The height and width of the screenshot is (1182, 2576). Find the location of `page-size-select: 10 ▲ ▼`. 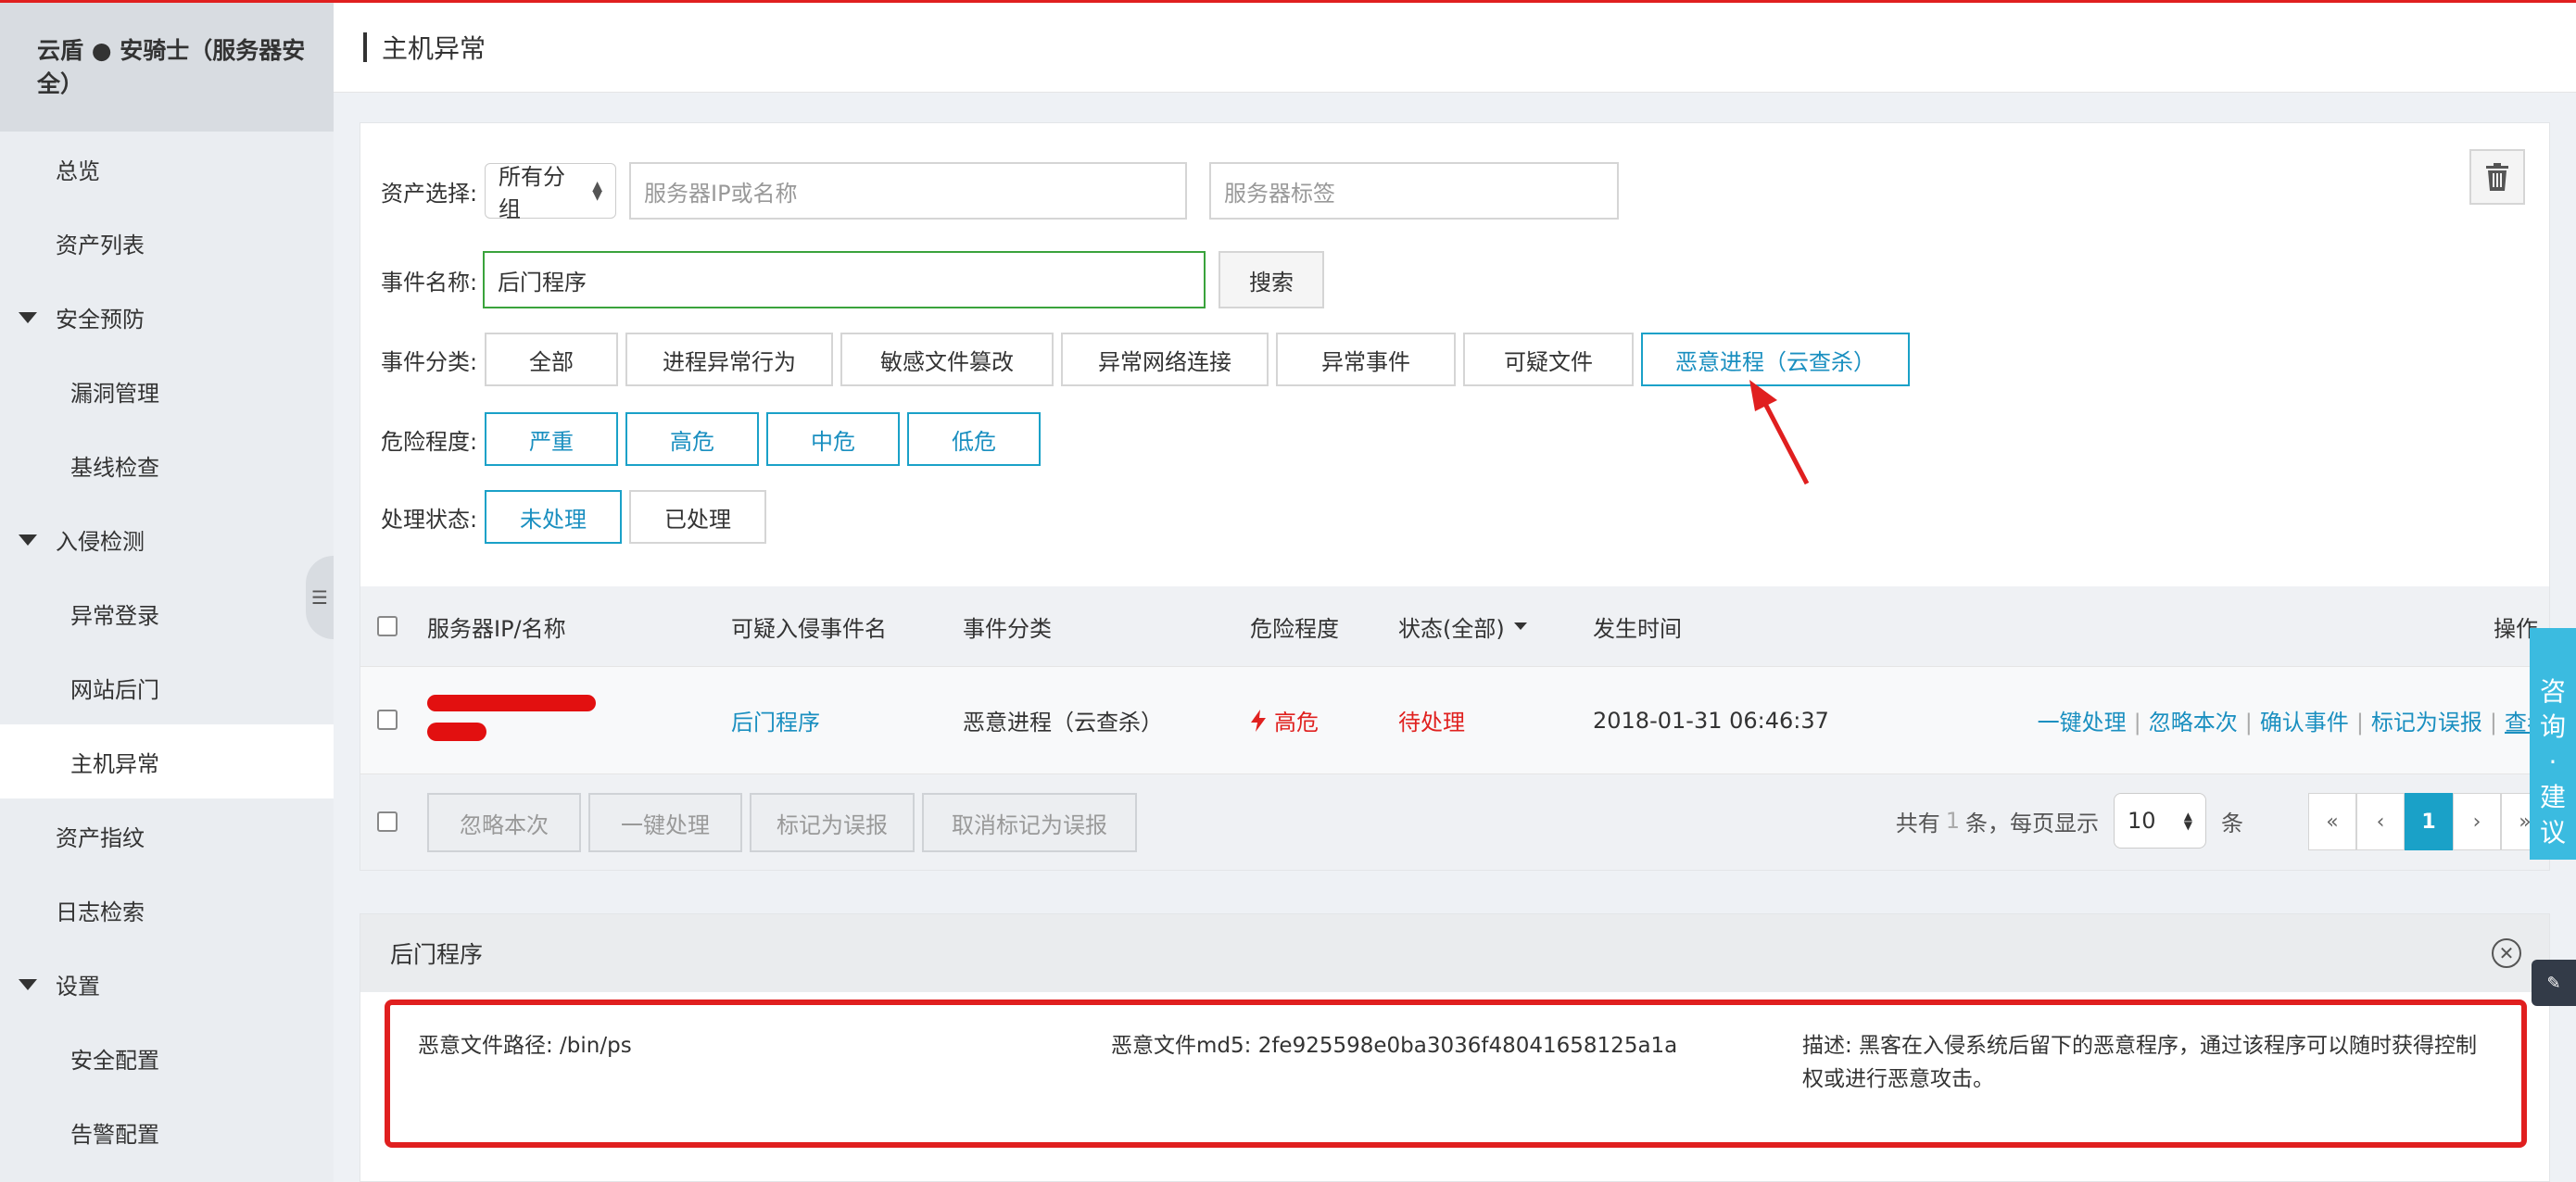

page-size-select: 10 ▲ ▼ is located at coordinates (2160, 821).